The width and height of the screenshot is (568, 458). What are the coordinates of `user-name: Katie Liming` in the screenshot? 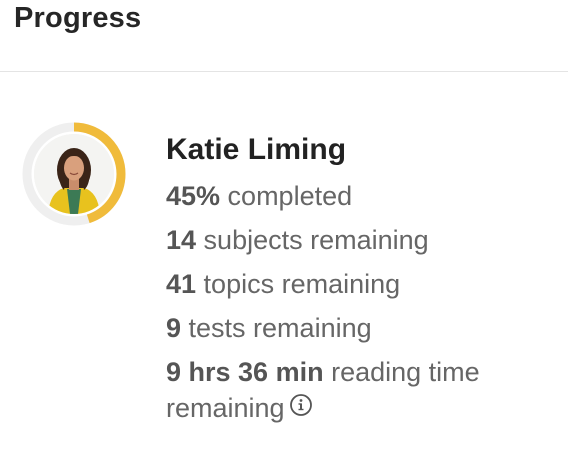 It's located at (256, 149).